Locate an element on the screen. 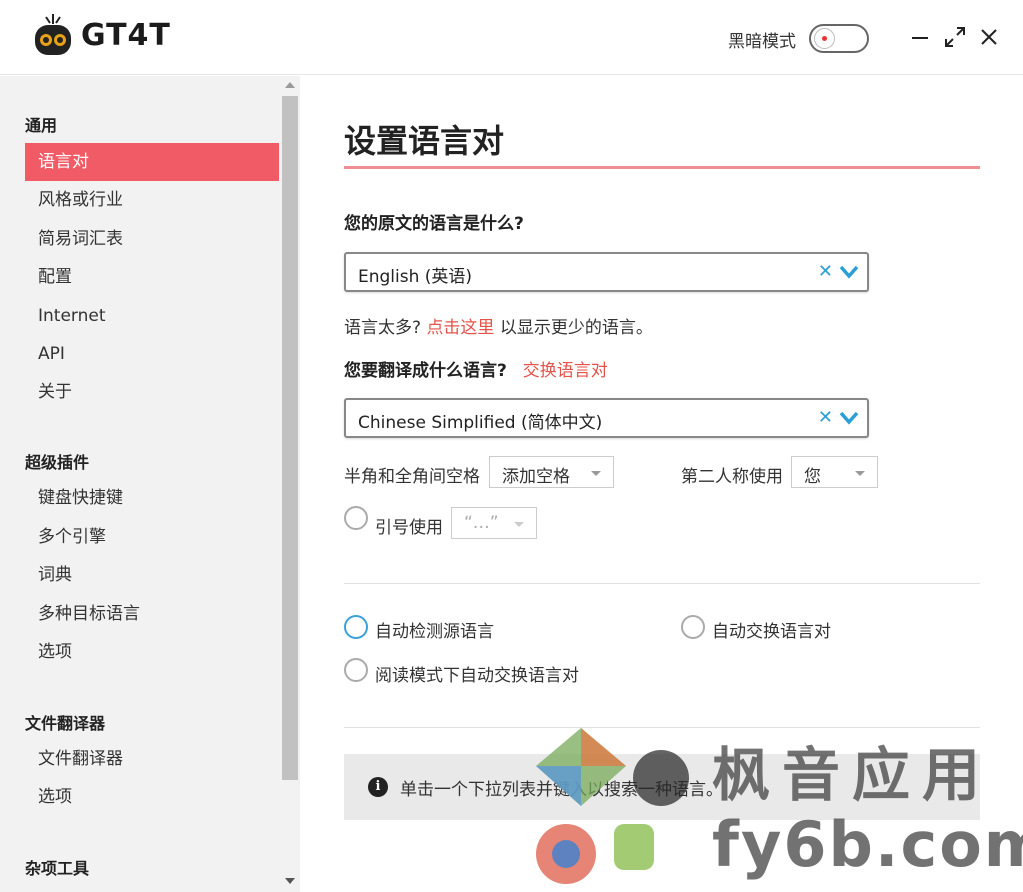 The height and width of the screenshot is (892, 1023). dark-mode-label: 黑暗模式 is located at coordinates (762, 42).